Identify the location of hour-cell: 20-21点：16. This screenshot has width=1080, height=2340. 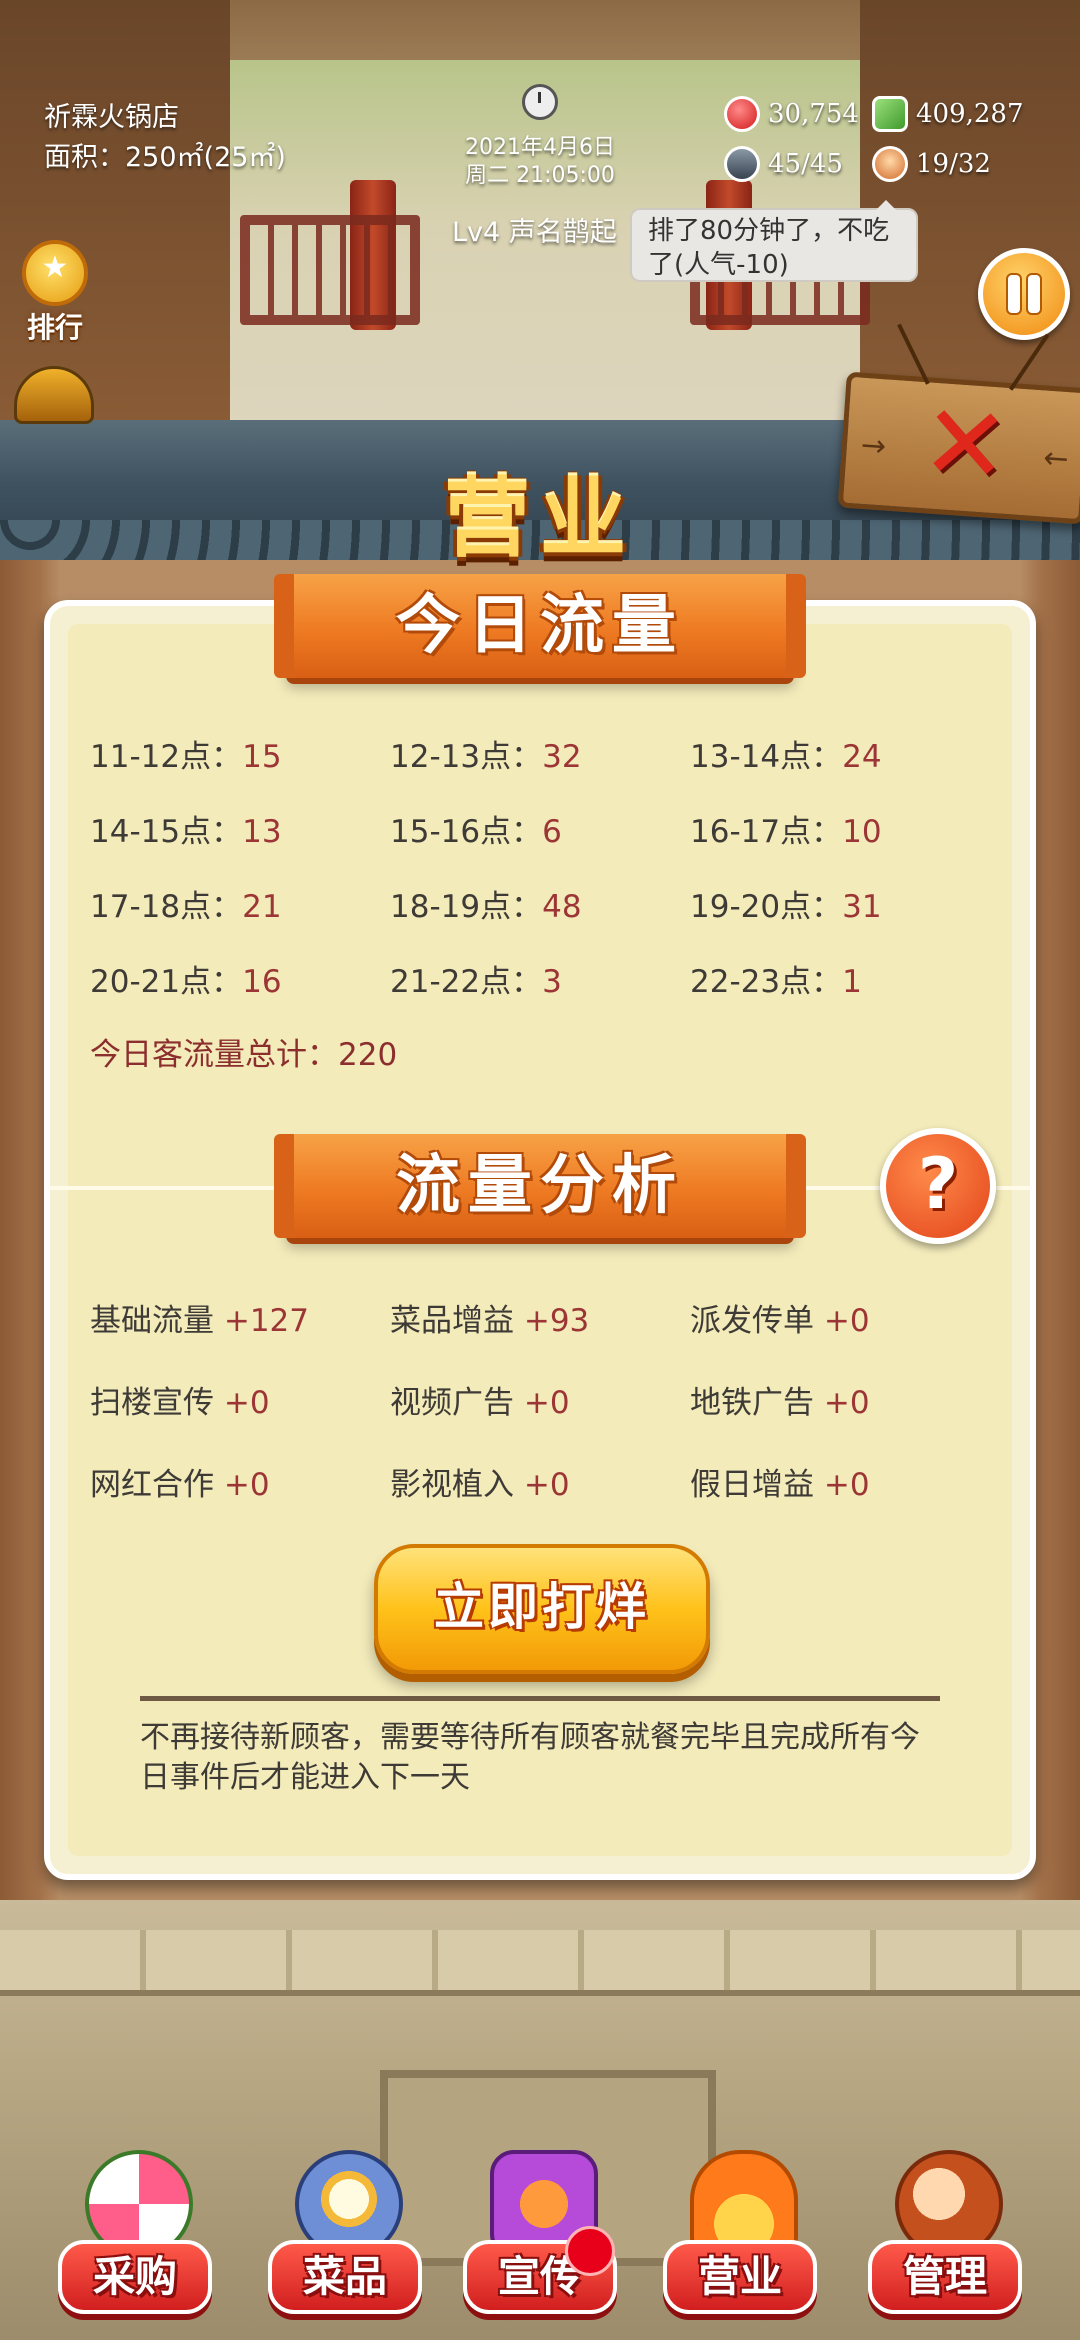
(186, 982).